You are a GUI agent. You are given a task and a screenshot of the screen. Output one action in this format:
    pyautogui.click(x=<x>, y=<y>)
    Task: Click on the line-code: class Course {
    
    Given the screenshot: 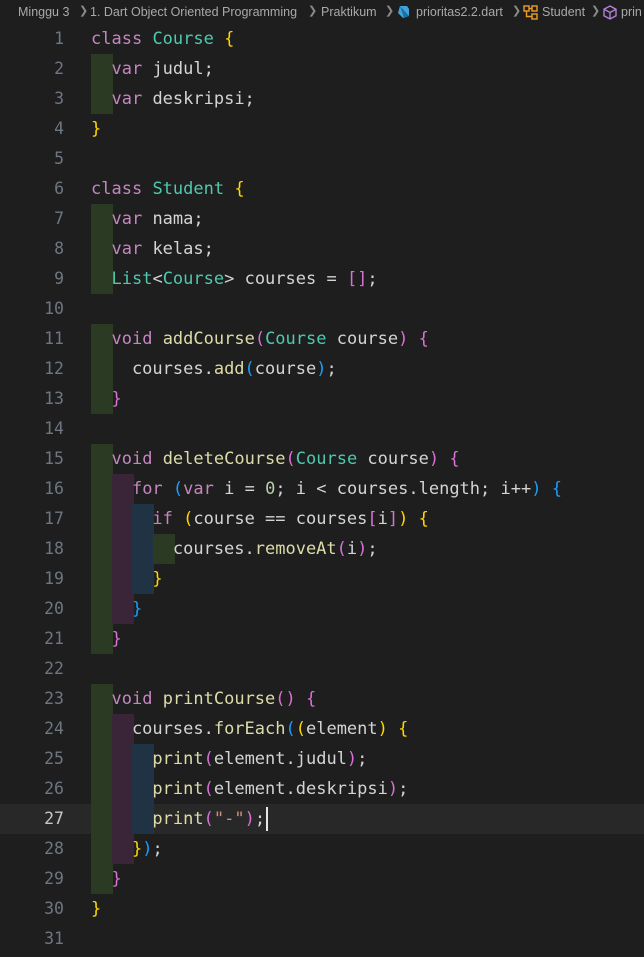 What is the action you would take?
    pyautogui.click(x=162, y=39)
    